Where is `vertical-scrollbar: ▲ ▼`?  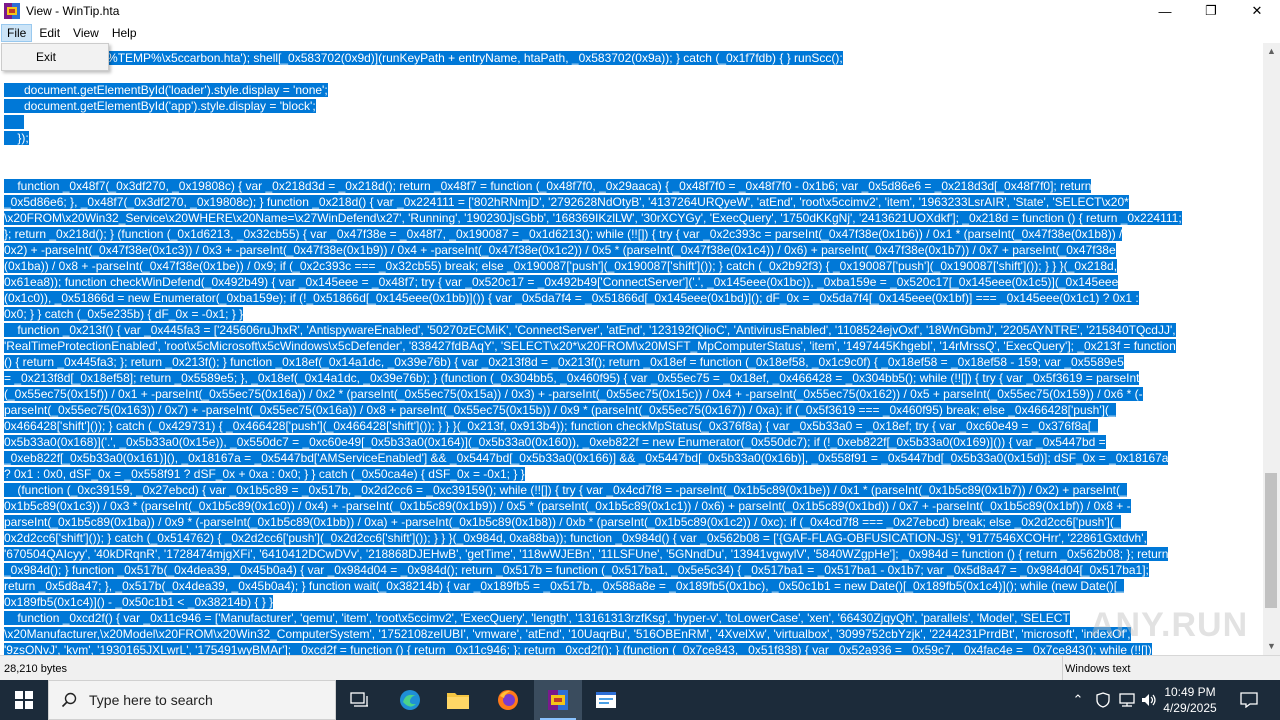 vertical-scrollbar: ▲ ▼ is located at coordinates (1271, 349).